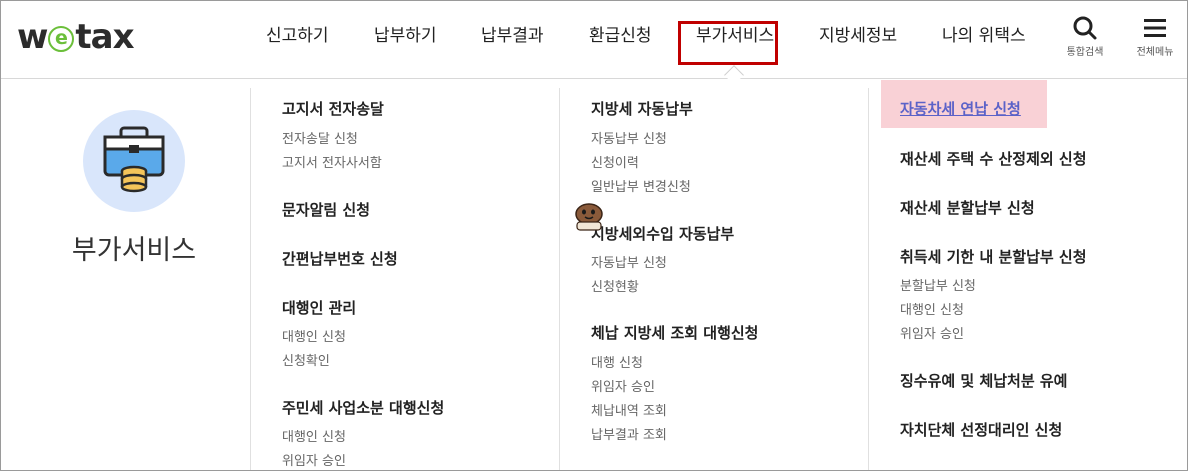 The height and width of the screenshot is (471, 1188). What do you see at coordinates (967, 207) in the screenshot?
I see `menu-group-title: 재산세 분할납부 신청` at bounding box center [967, 207].